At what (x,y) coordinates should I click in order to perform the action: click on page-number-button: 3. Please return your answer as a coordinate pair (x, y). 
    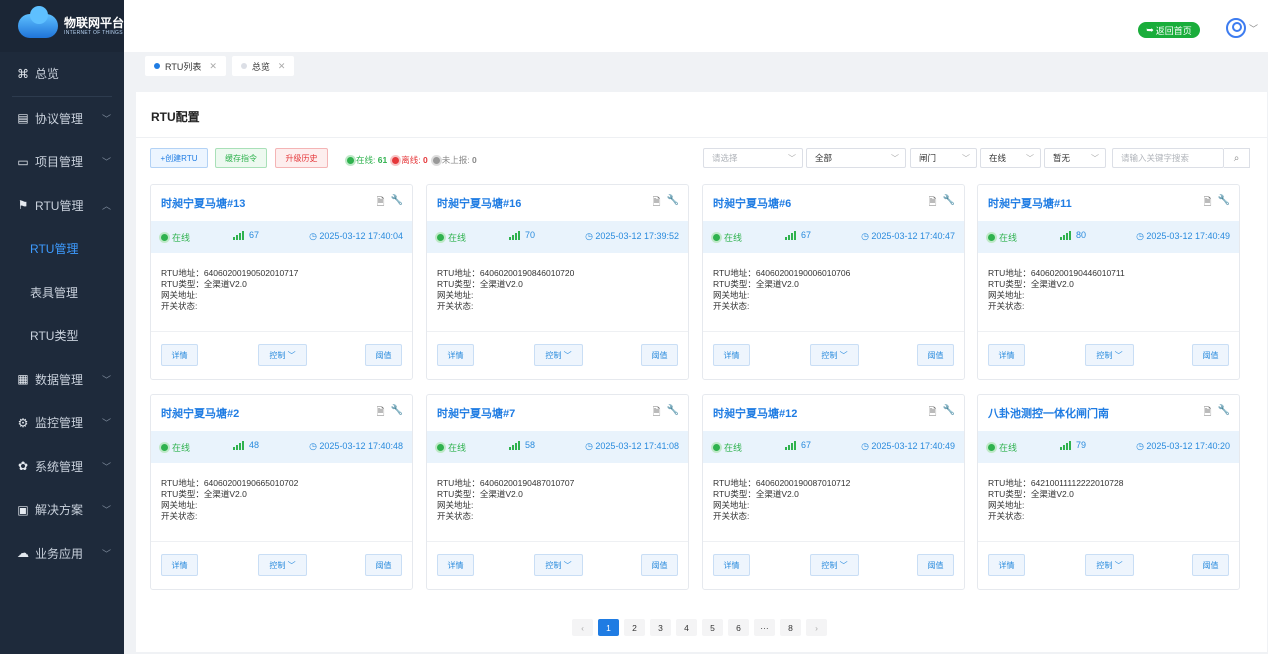
    Looking at the image, I should click on (660, 627).